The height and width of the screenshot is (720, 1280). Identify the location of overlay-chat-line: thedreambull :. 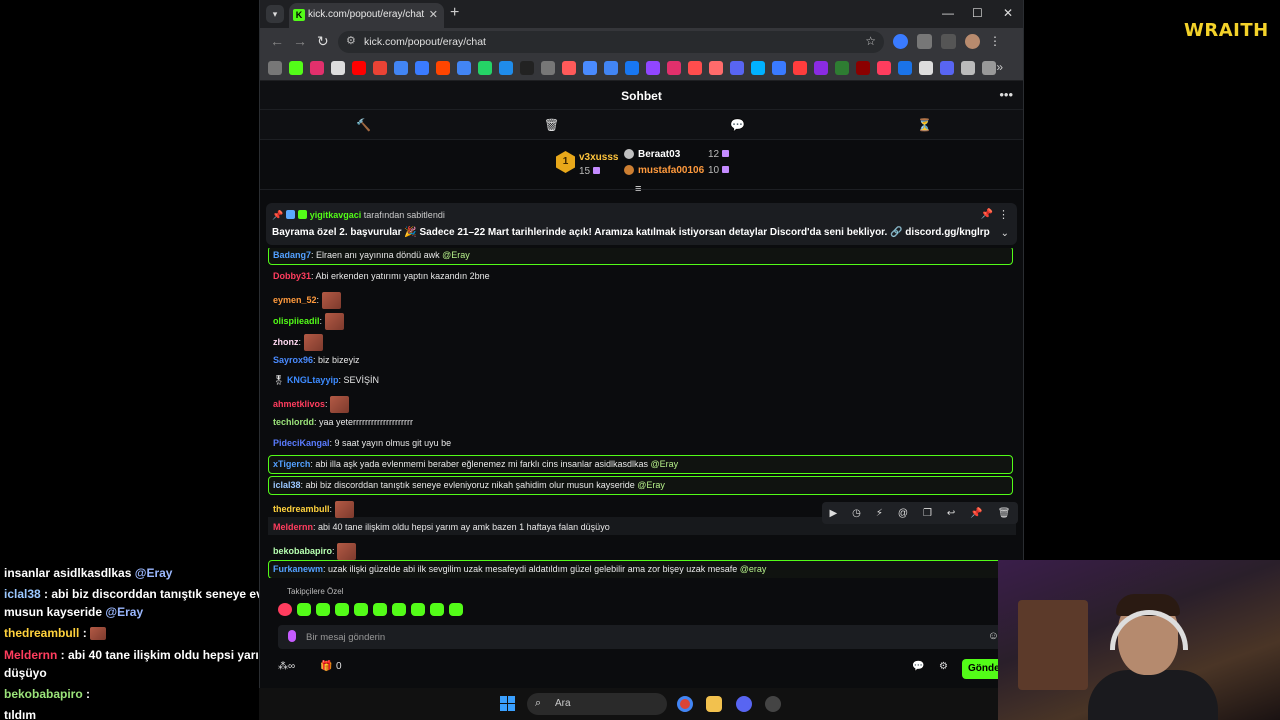
(55, 633).